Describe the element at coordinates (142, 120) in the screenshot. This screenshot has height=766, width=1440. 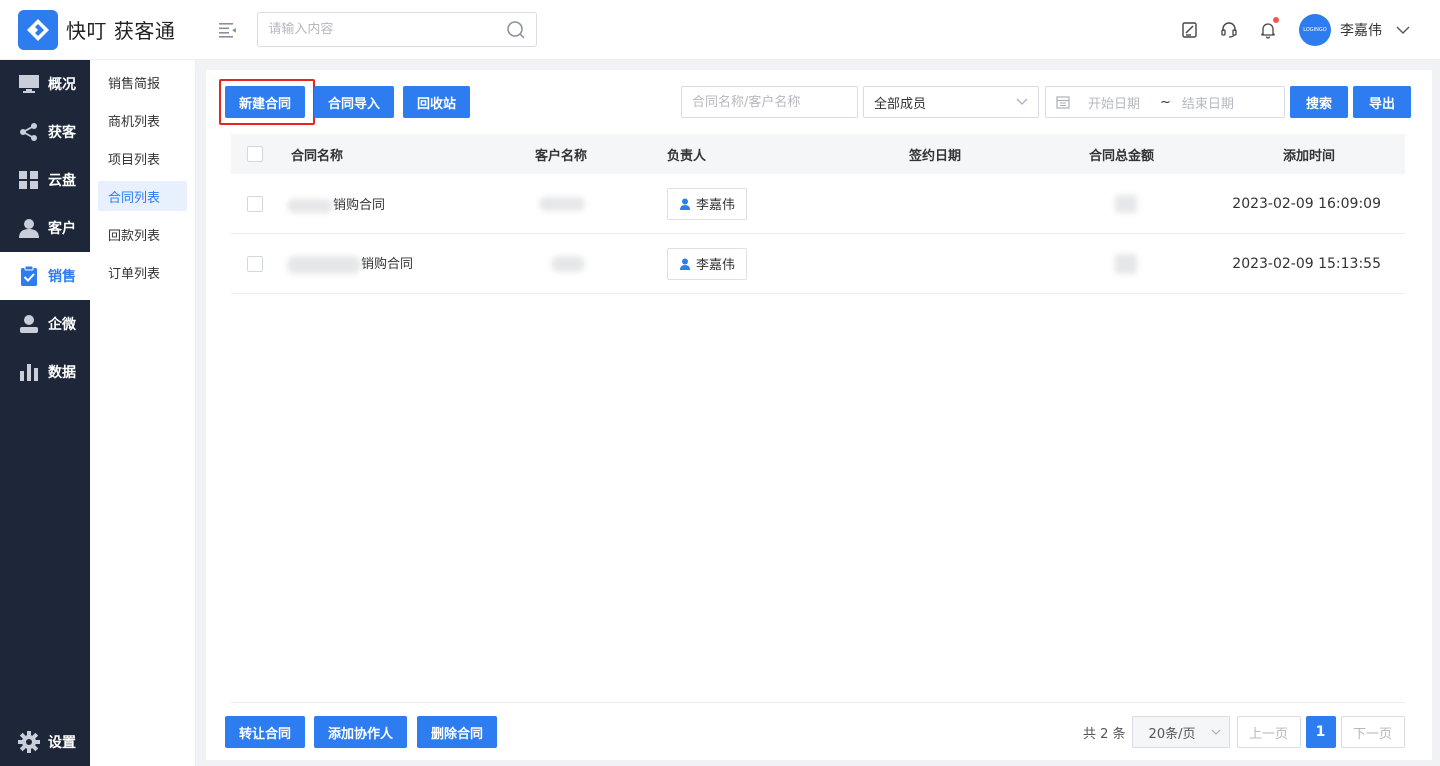
I see `submenu-opportunity-list: 商机列表` at that location.